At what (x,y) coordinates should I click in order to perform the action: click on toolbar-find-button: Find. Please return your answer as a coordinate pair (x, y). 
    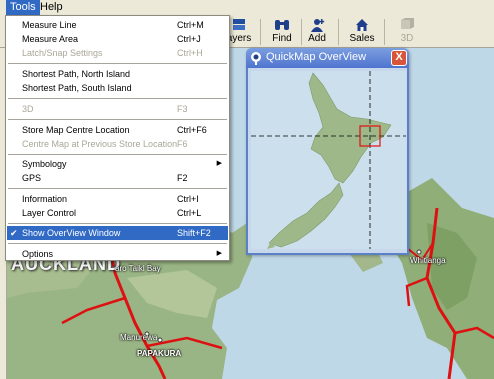
    Looking at the image, I should click on (282, 32).